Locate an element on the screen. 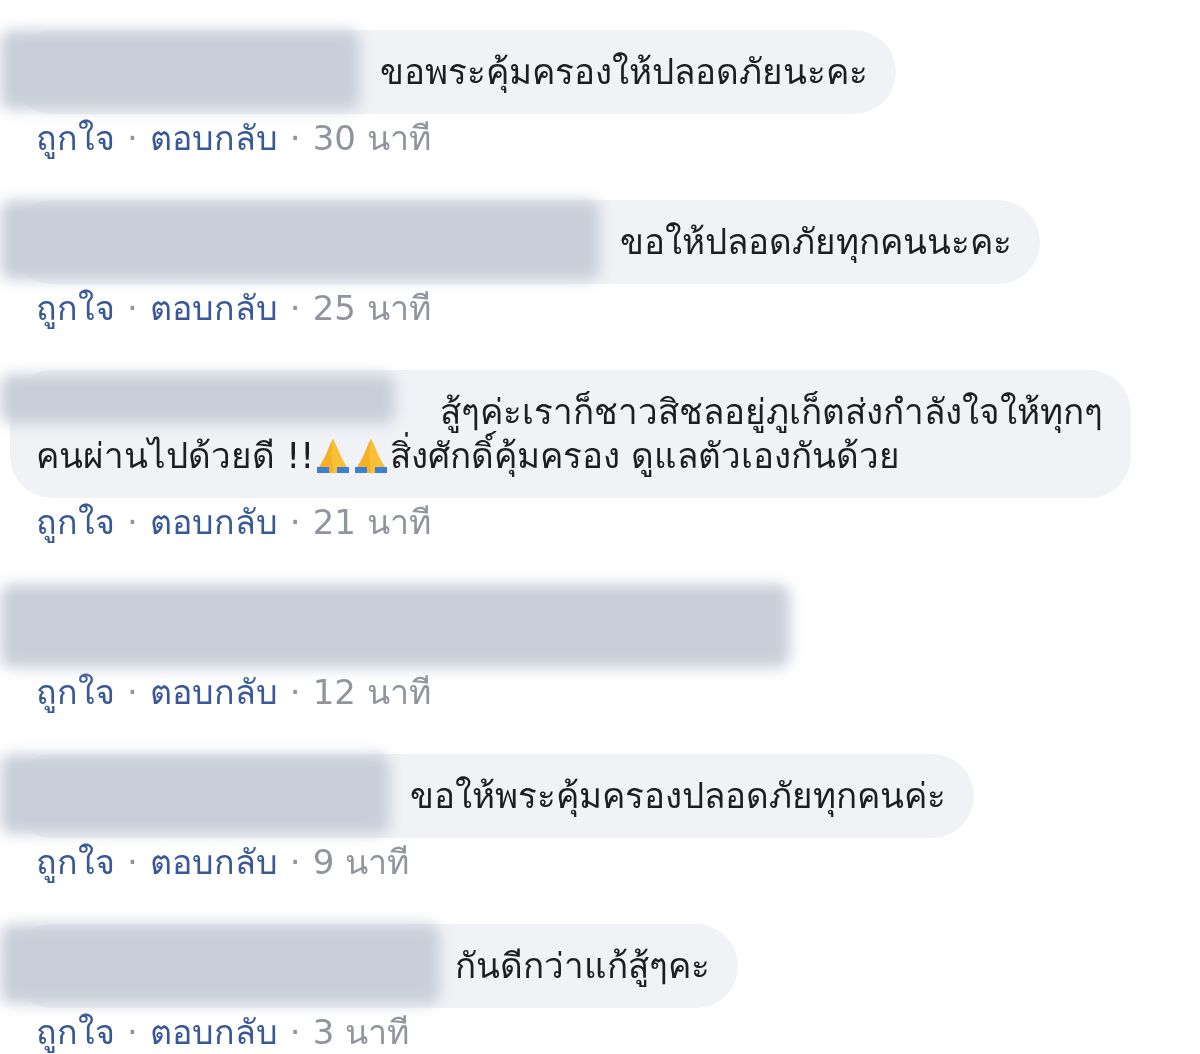 Image resolution: width=1200 pixels, height=1054 pixels. comment-time: 30 นาที is located at coordinates (371, 138).